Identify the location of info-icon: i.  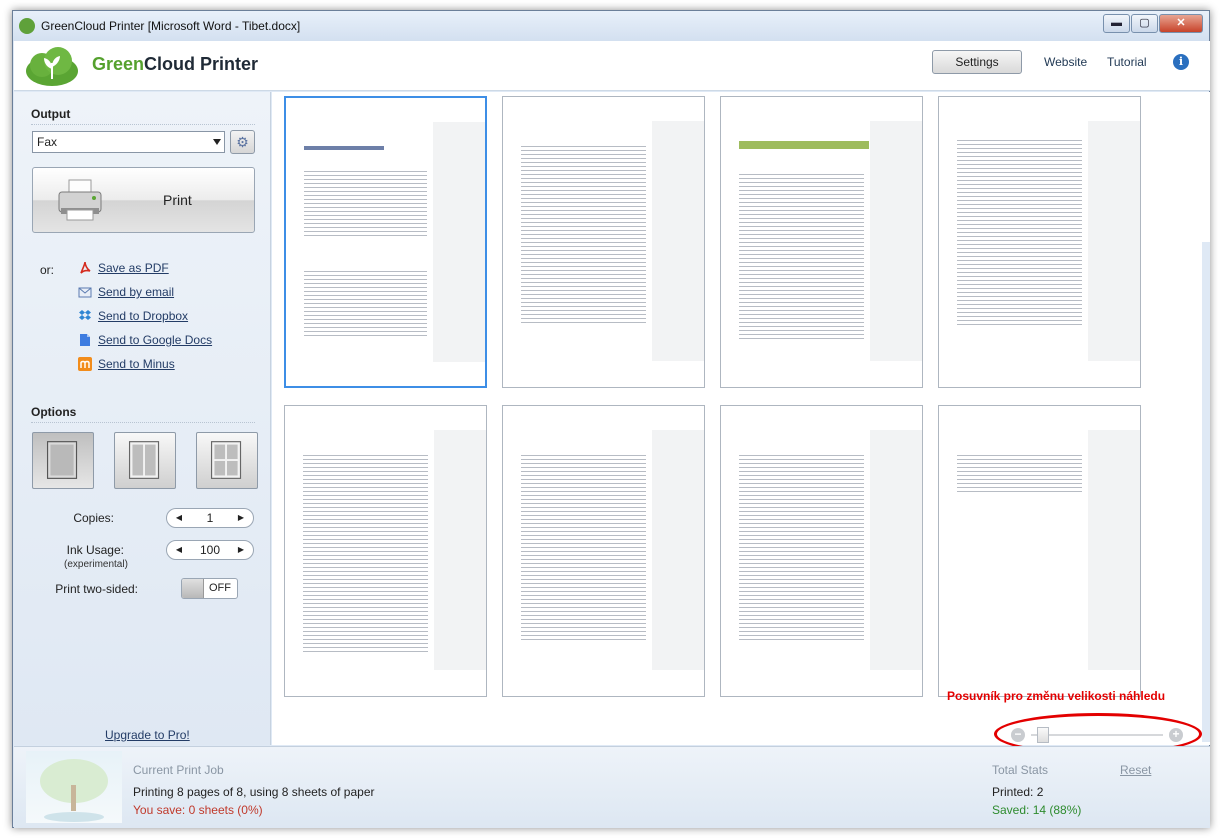
(1181, 62).